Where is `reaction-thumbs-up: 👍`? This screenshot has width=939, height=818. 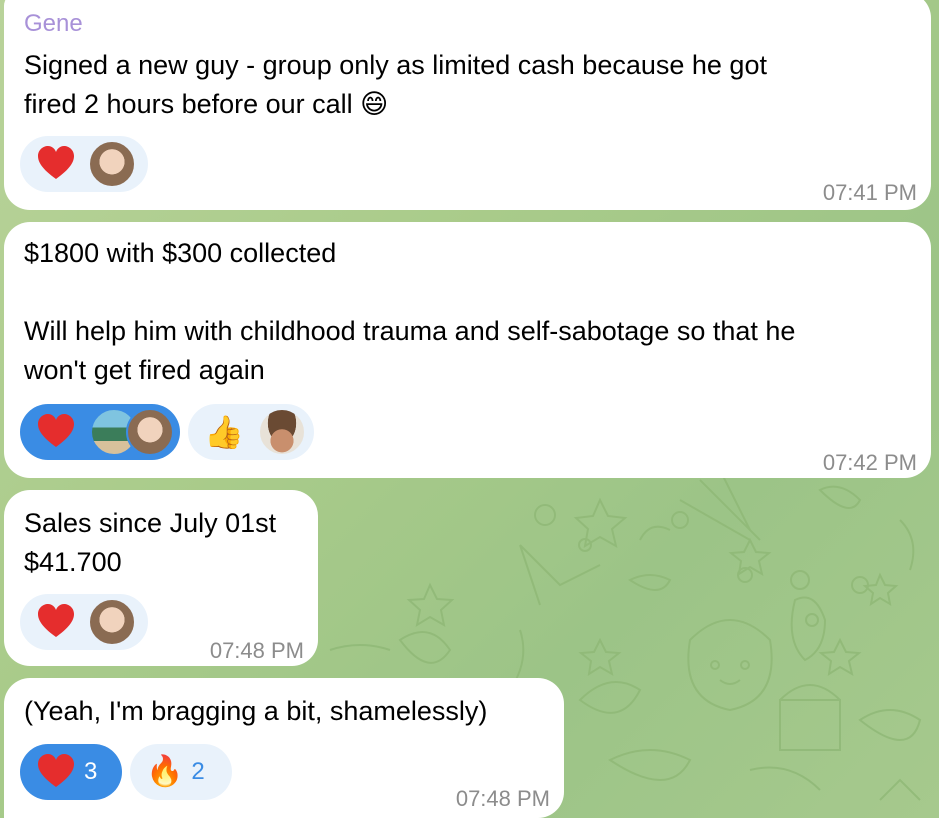
reaction-thumbs-up: 👍 is located at coordinates (251, 432).